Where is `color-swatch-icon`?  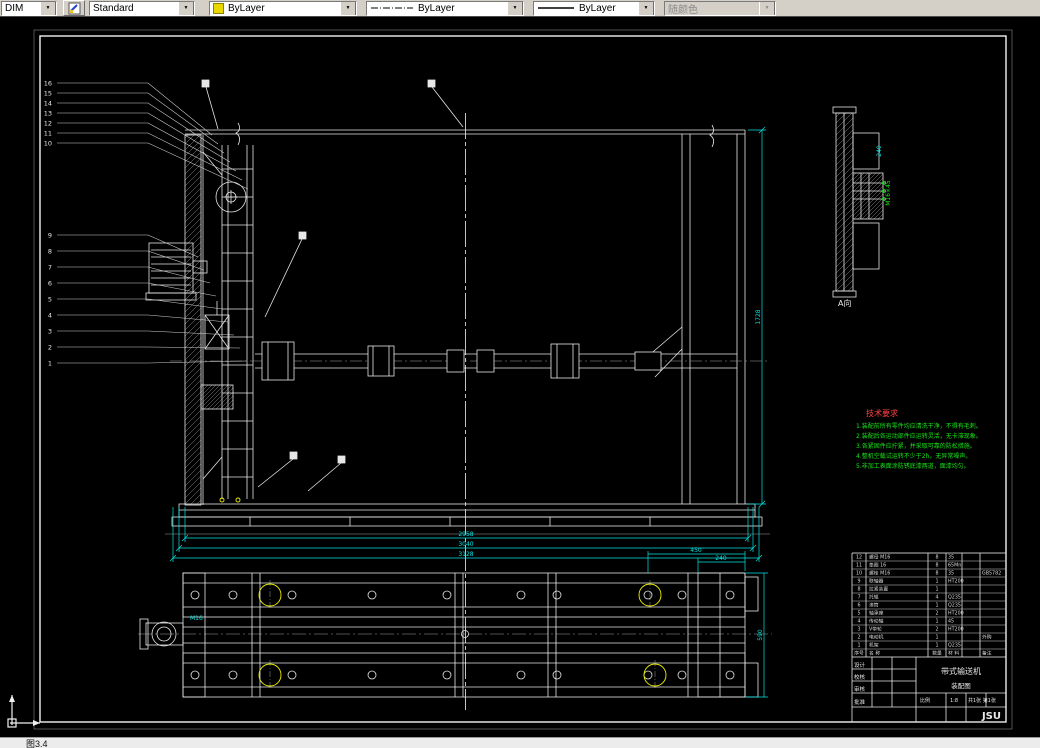
color-swatch-icon is located at coordinates (218, 8).